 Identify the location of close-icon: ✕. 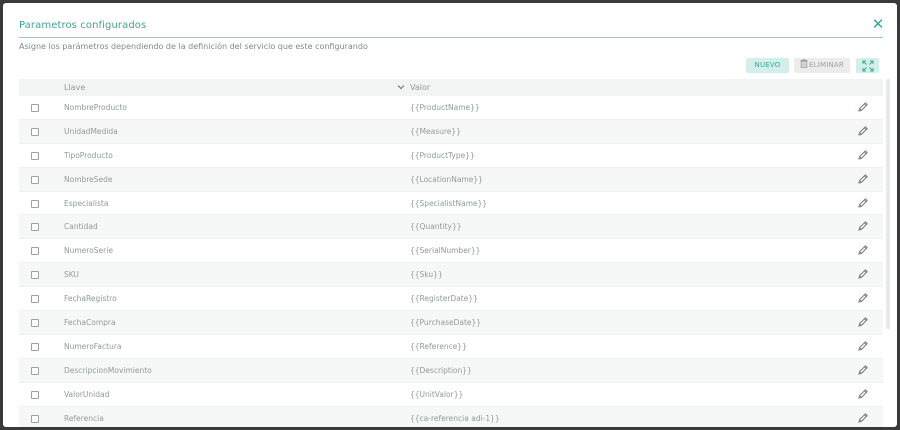
(878, 24).